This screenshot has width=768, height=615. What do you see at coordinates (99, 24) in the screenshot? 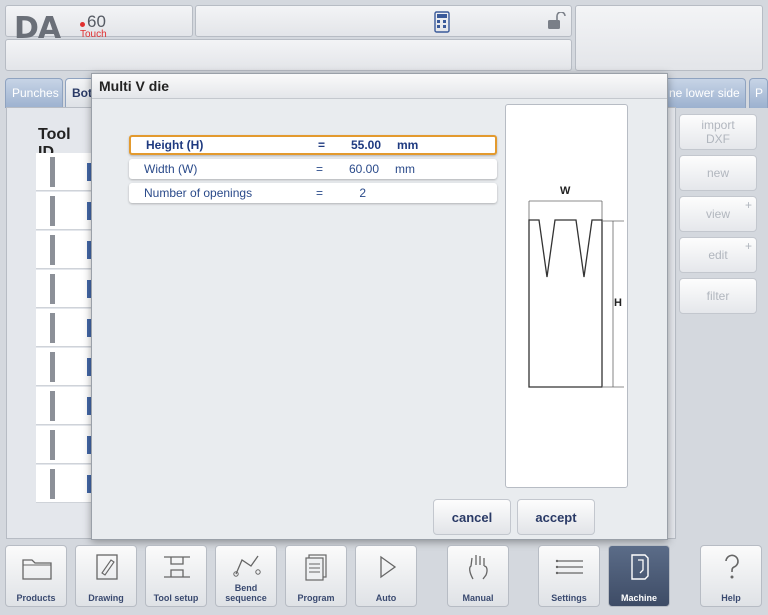
I see `logo-panel: DA 60 Touch` at bounding box center [99, 24].